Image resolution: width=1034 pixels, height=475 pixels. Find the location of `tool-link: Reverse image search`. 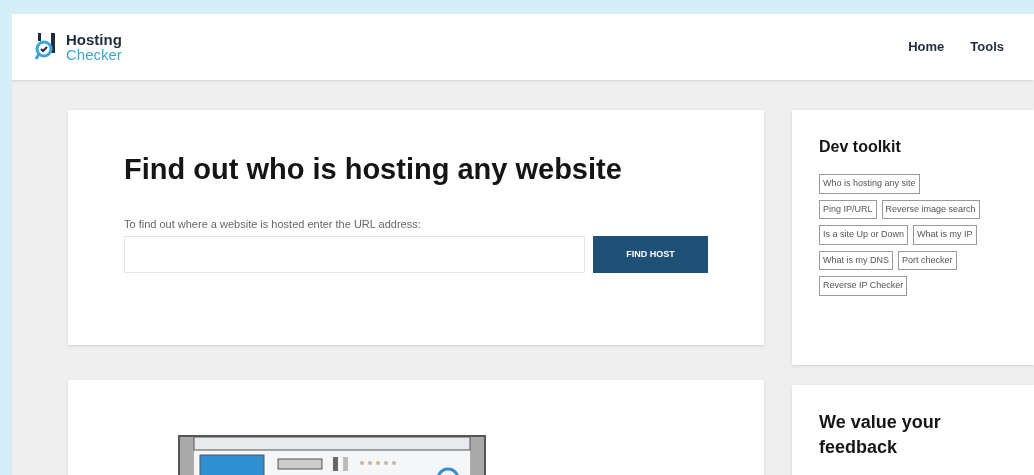

tool-link: Reverse image search is located at coordinates (930, 209).